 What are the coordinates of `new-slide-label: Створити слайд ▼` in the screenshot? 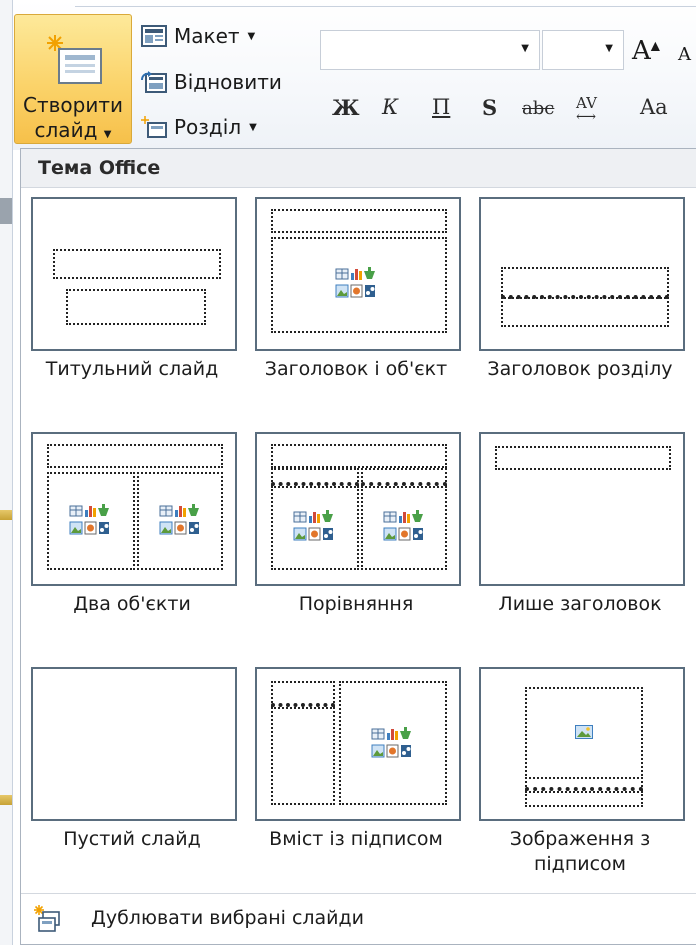 It's located at (73, 117).